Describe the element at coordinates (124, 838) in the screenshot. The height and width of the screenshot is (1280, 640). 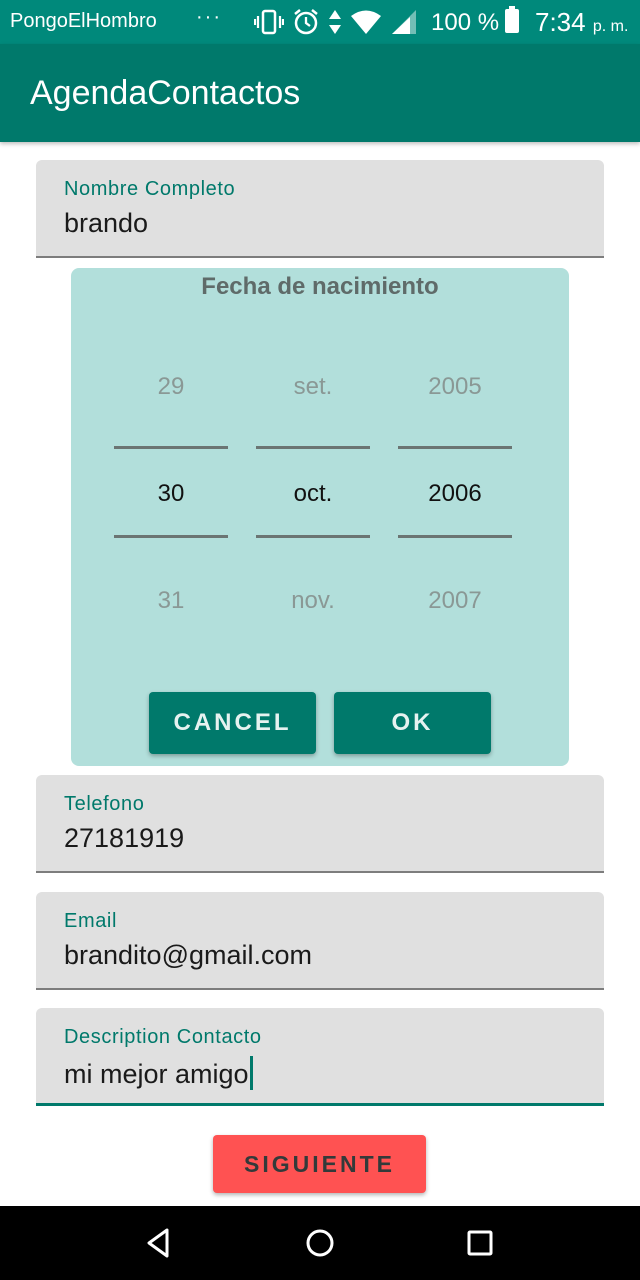
I see `telefono-value: 27181919` at that location.